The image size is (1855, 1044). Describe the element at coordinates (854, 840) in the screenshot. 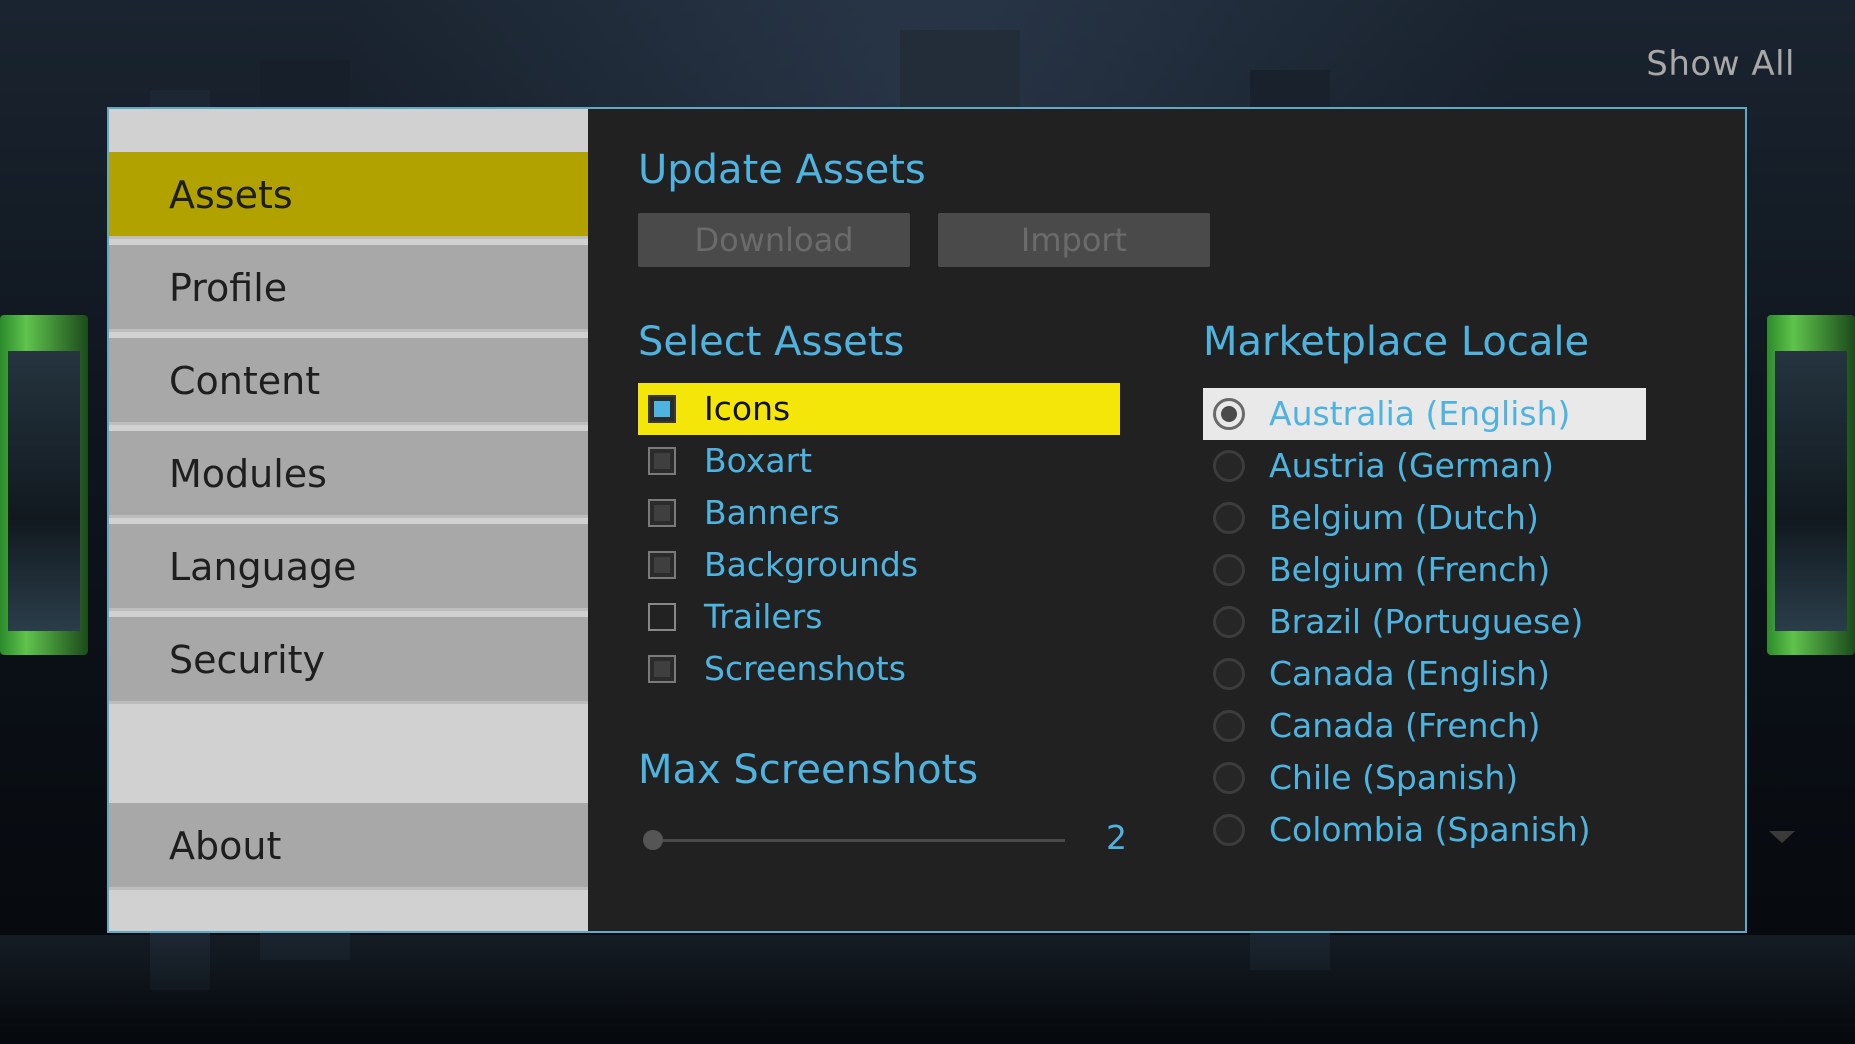

I see `max-screenshots-slider` at that location.